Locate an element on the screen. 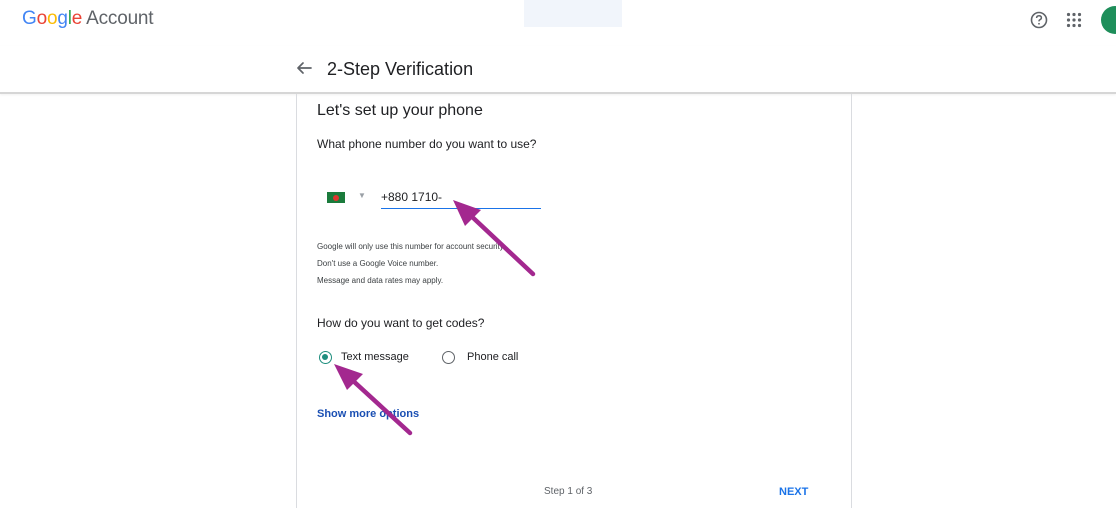  next-button: NEXT is located at coordinates (793, 492).